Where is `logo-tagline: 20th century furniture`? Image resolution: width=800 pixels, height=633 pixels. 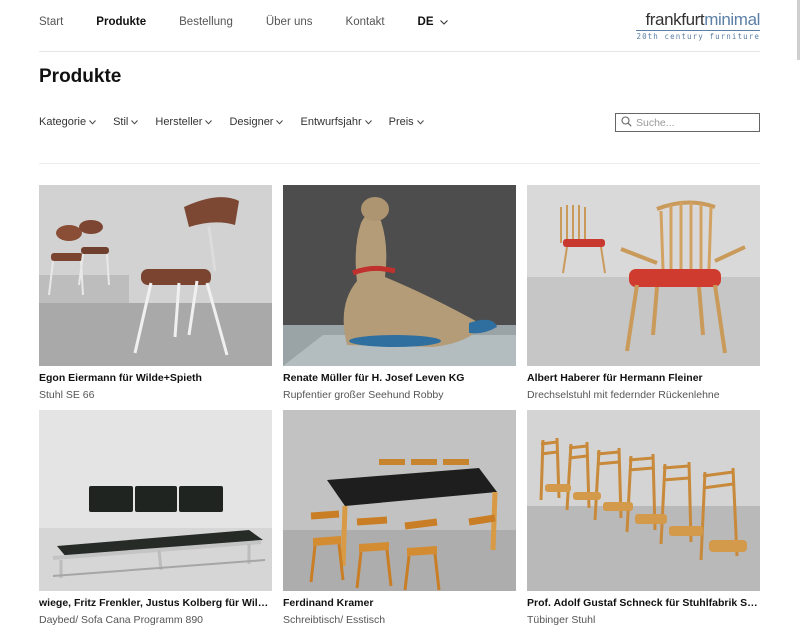 logo-tagline: 20th century furniture is located at coordinates (698, 35).